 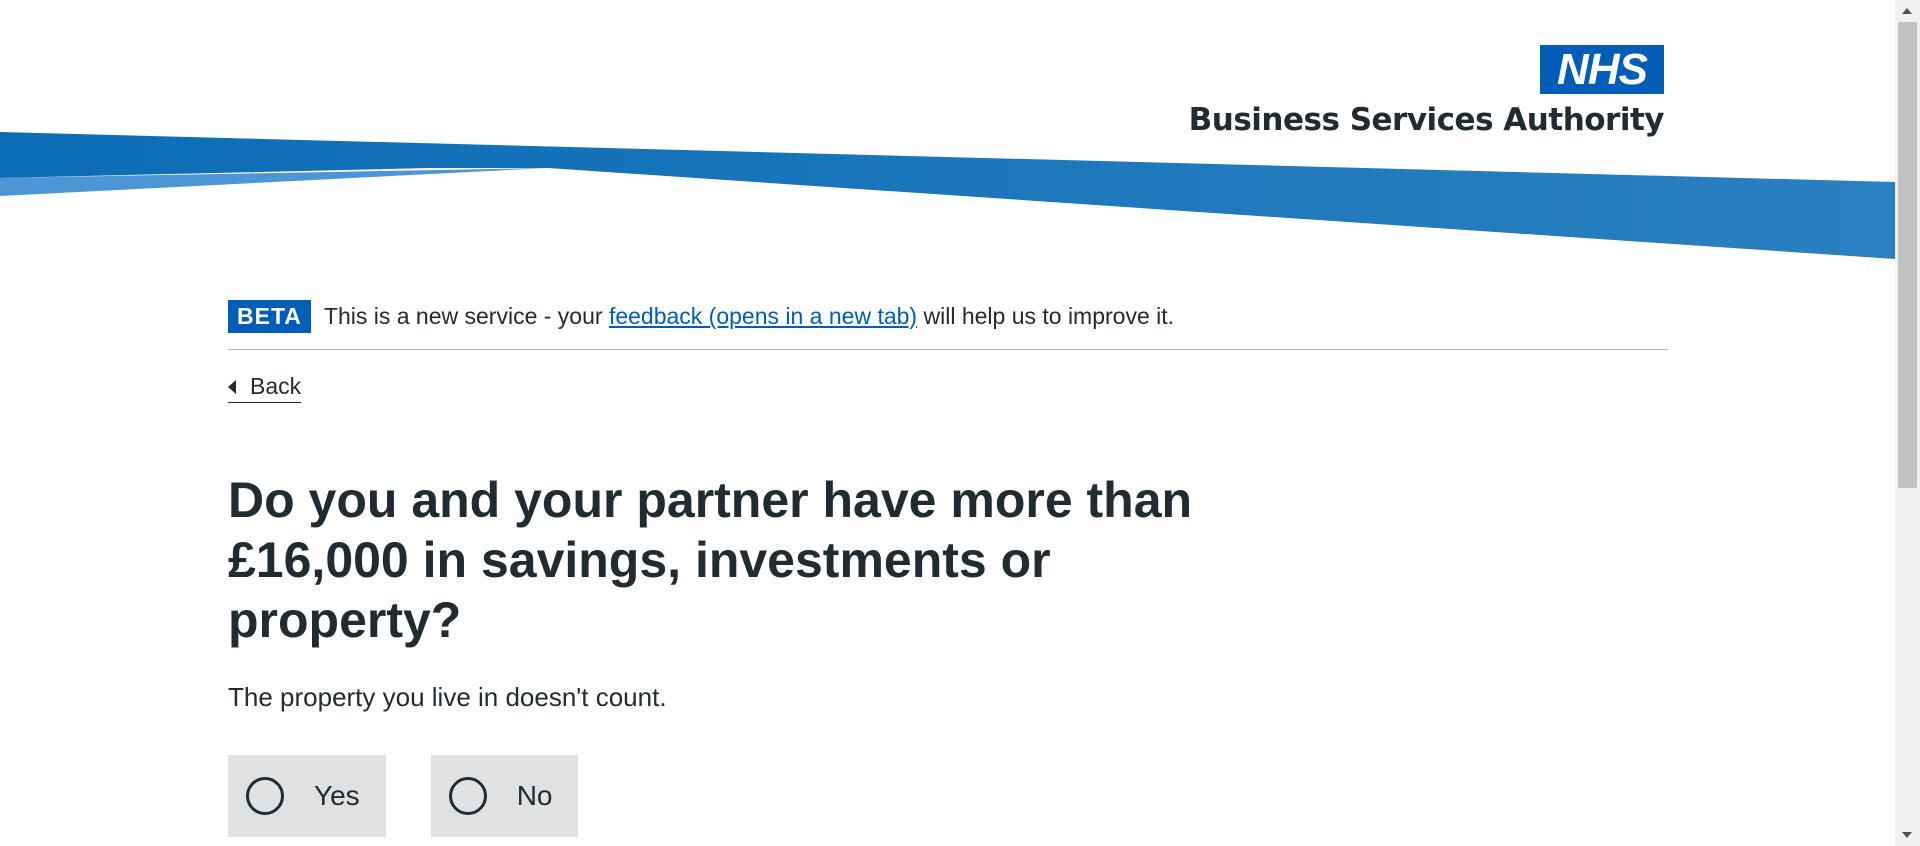 What do you see at coordinates (1907, 835) in the screenshot?
I see `scroll-down-arrow-icon` at bounding box center [1907, 835].